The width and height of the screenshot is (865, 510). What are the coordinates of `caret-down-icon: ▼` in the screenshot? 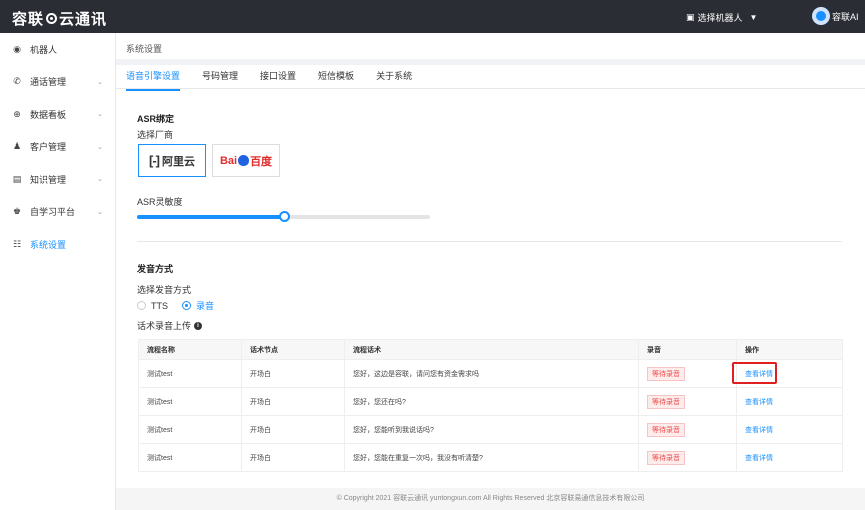 It's located at (753, 17).